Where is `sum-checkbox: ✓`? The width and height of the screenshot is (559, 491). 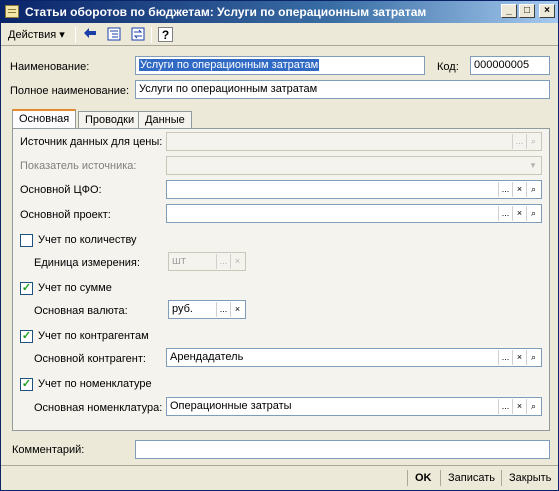 sum-checkbox: ✓ is located at coordinates (26, 288).